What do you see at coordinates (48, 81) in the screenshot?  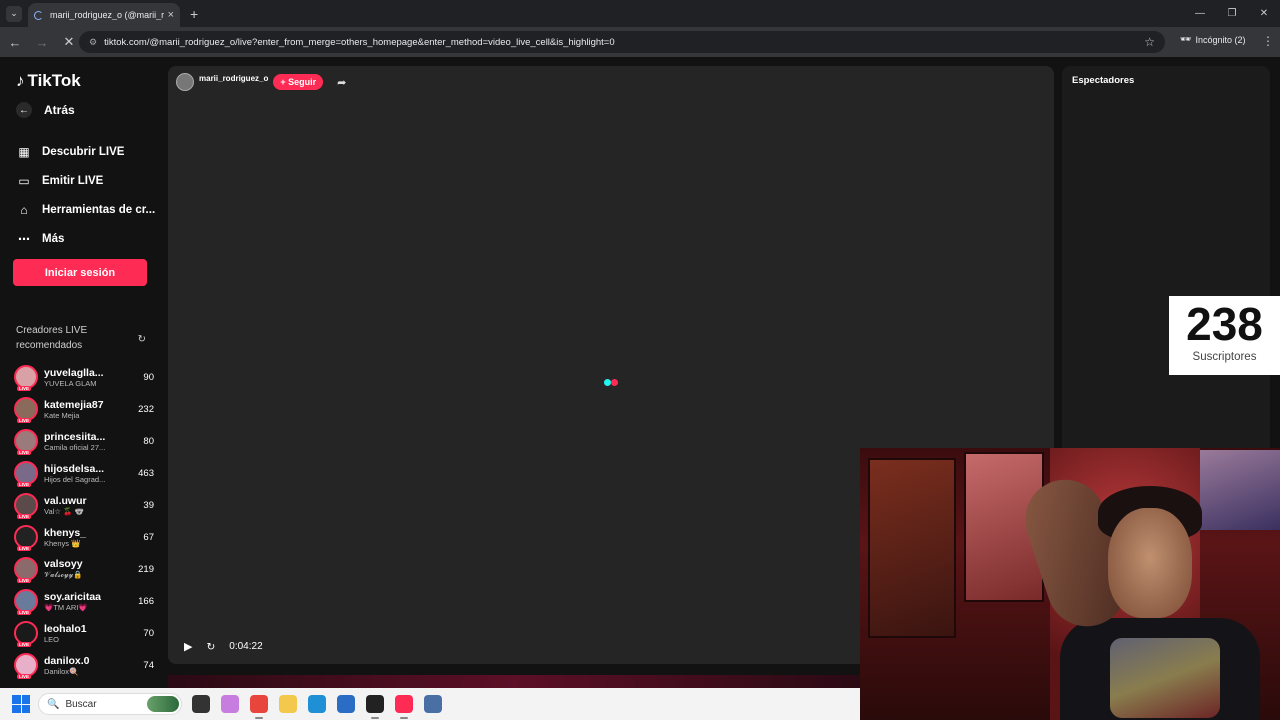 I see `tiktok-logo: ♪ TikTok` at bounding box center [48, 81].